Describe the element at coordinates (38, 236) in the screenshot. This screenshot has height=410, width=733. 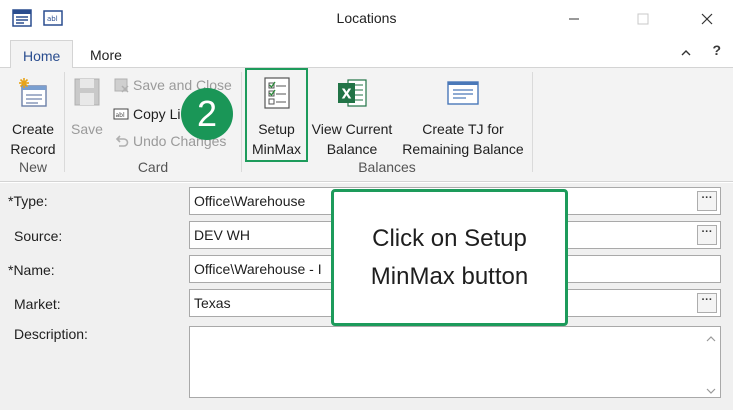
I see `source-label: Source:` at that location.